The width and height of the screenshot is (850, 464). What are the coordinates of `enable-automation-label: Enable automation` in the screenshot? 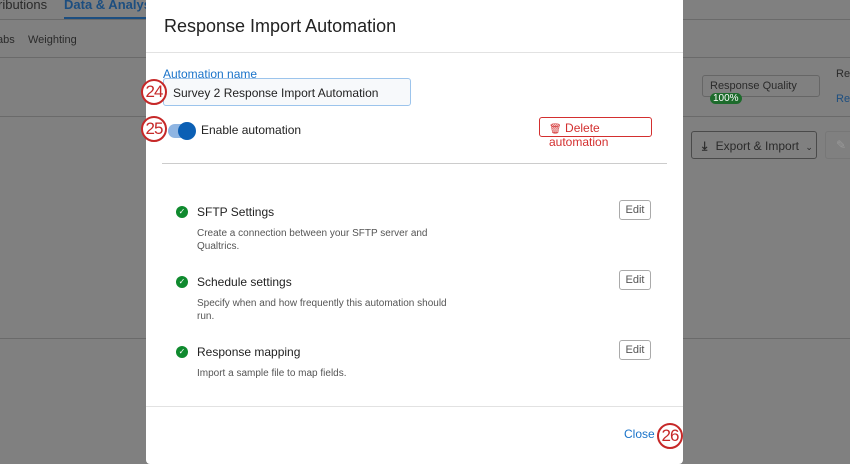 It's located at (251, 130).